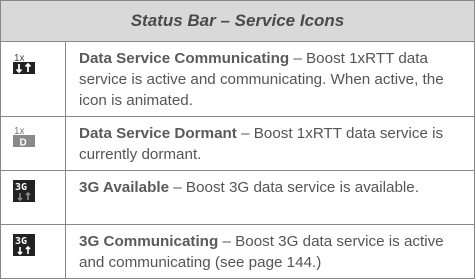 This screenshot has height=279, width=475. I want to click on 3g-communicating-icon: 3G, so click(24, 245).